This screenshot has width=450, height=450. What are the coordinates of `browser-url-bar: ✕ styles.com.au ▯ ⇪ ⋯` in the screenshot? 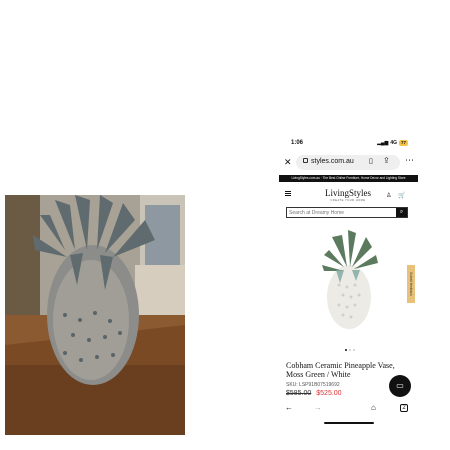 It's located at (348, 163).